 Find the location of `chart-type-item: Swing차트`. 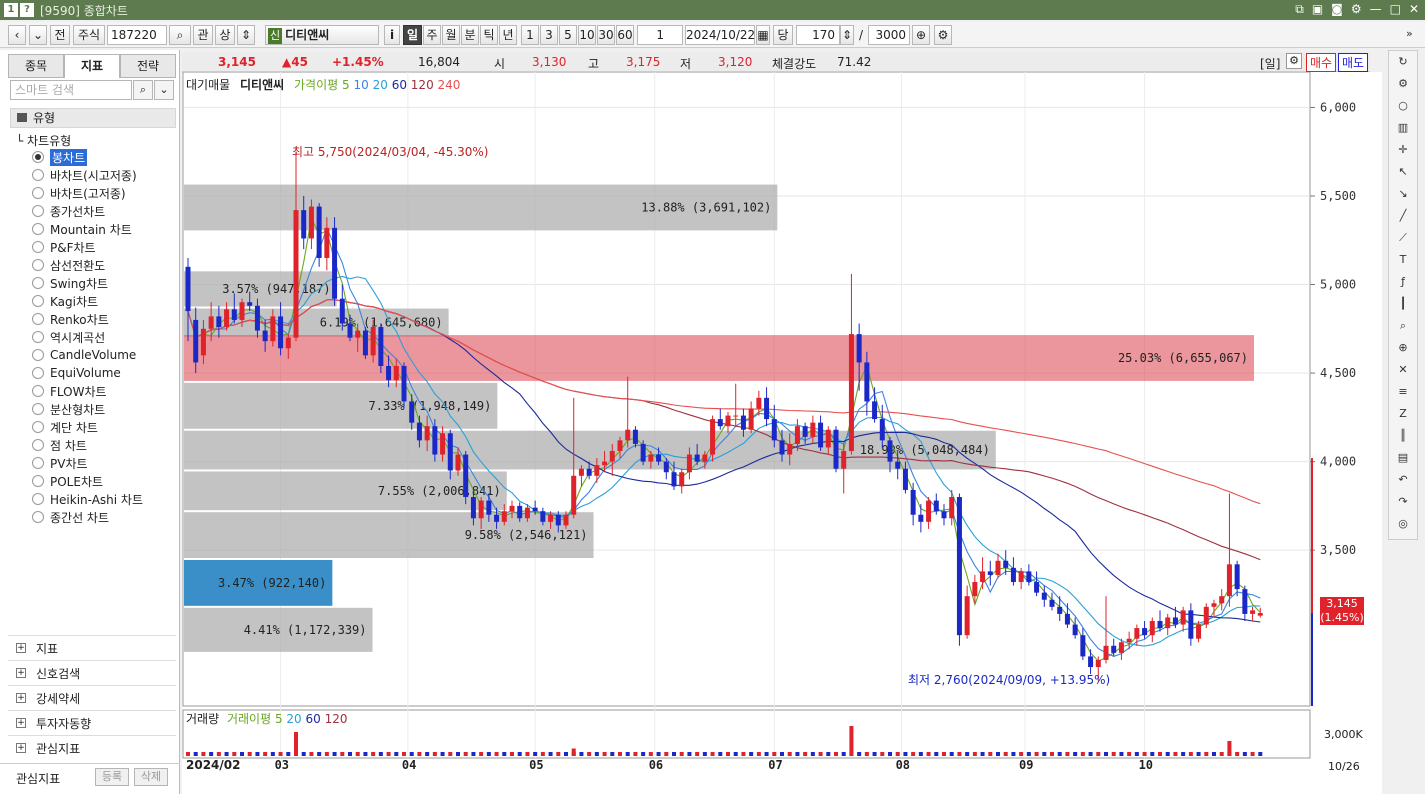

chart-type-item: Swing차트 is located at coordinates (87, 283).